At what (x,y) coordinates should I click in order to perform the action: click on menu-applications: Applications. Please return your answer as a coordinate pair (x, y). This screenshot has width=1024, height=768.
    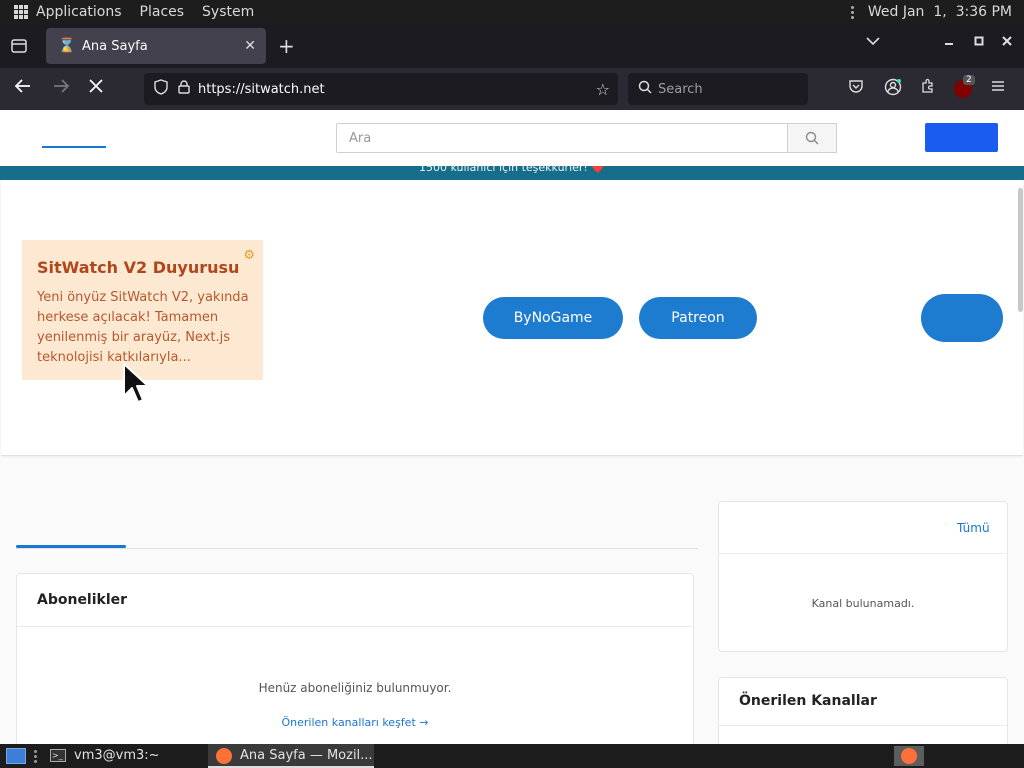
    Looking at the image, I should click on (79, 12).